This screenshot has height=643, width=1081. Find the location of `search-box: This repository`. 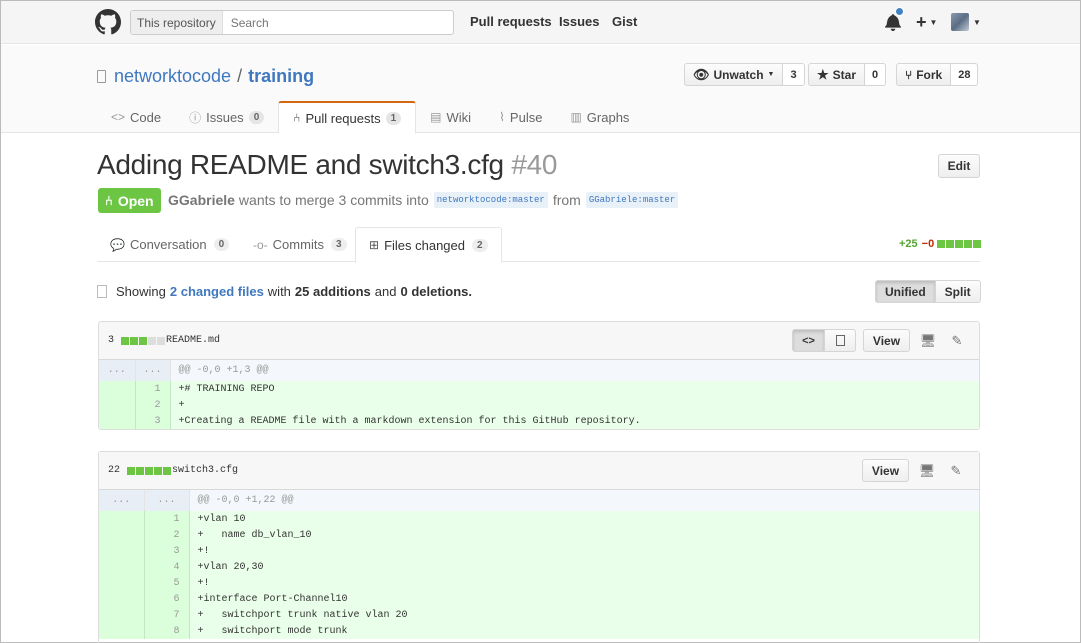

search-box: This repository is located at coordinates (292, 22).